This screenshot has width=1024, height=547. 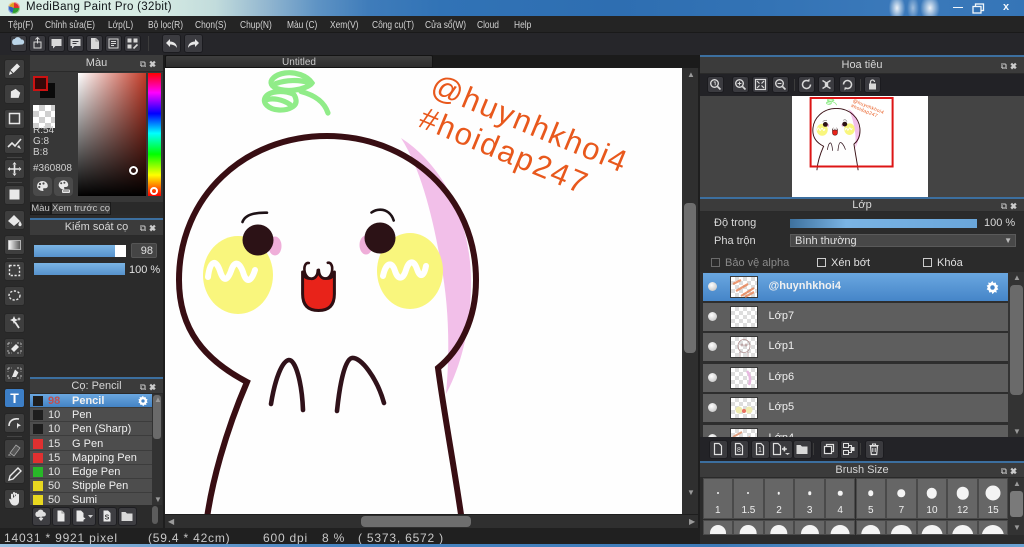 I want to click on svg-text: S, so click(x=107, y=518).